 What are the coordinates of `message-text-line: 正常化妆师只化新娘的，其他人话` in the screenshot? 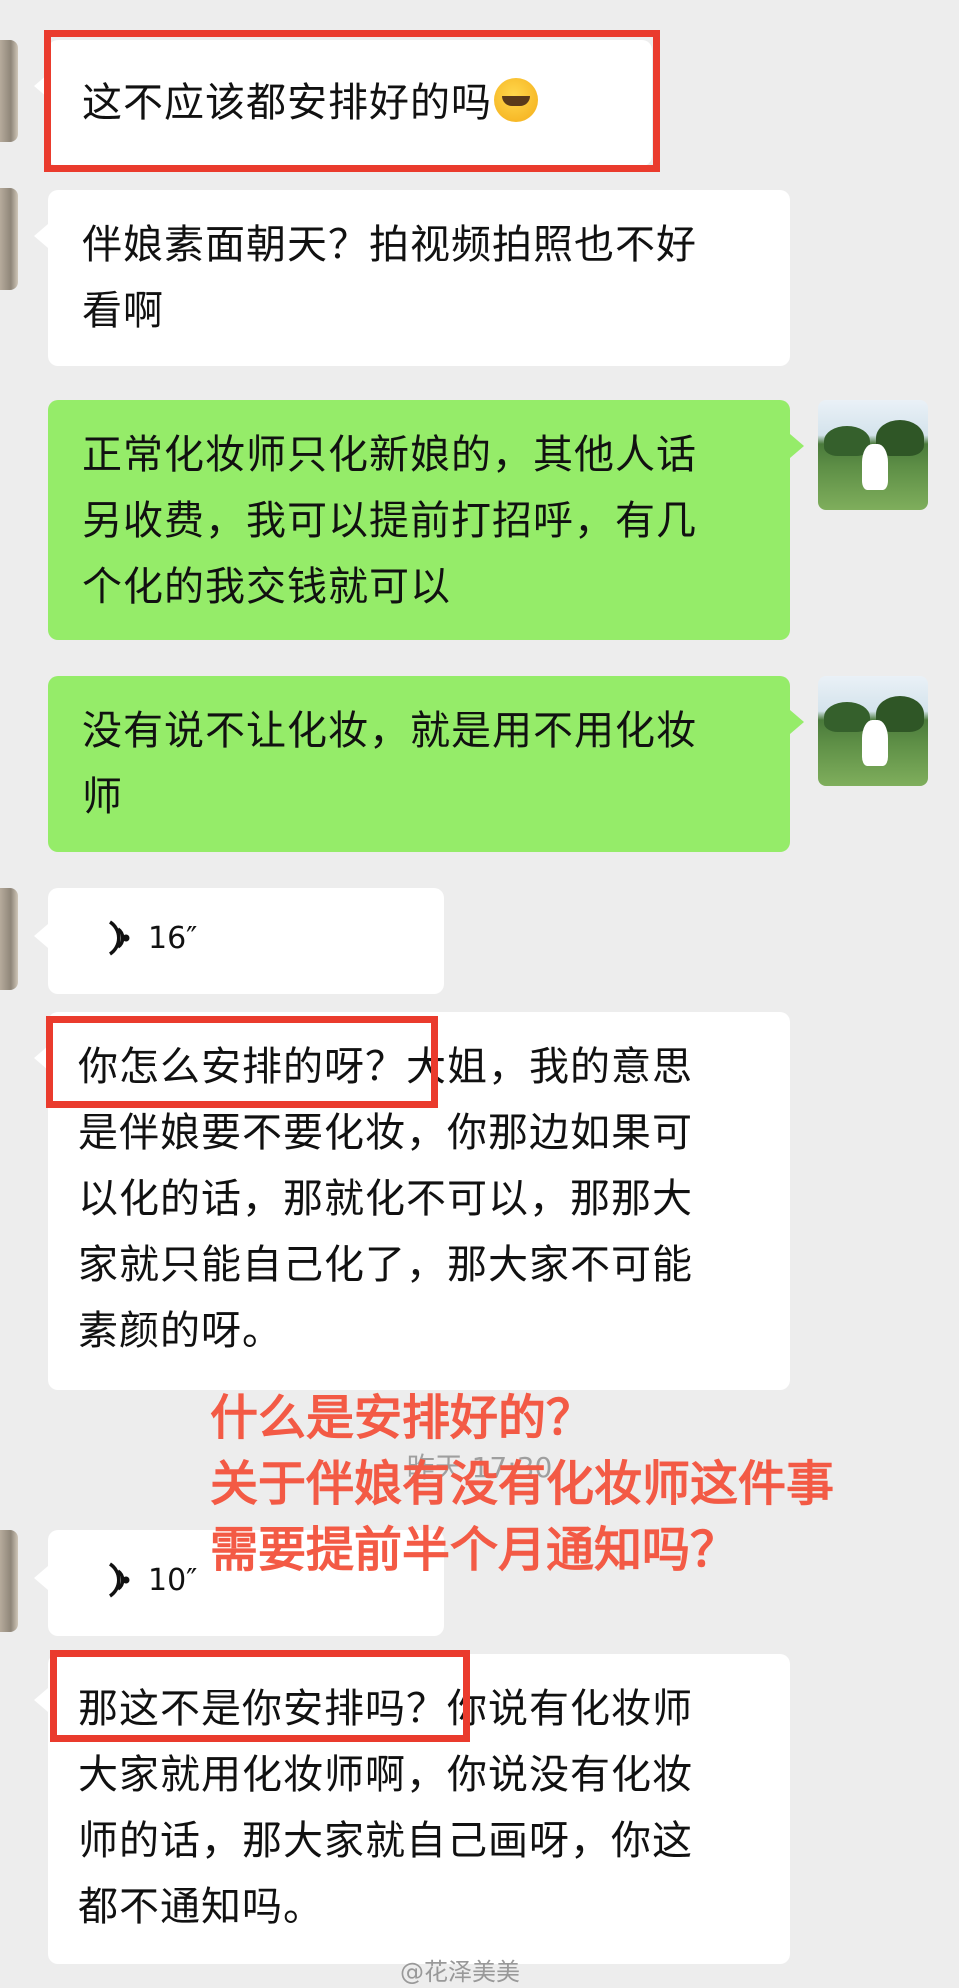 It's located at (389, 455).